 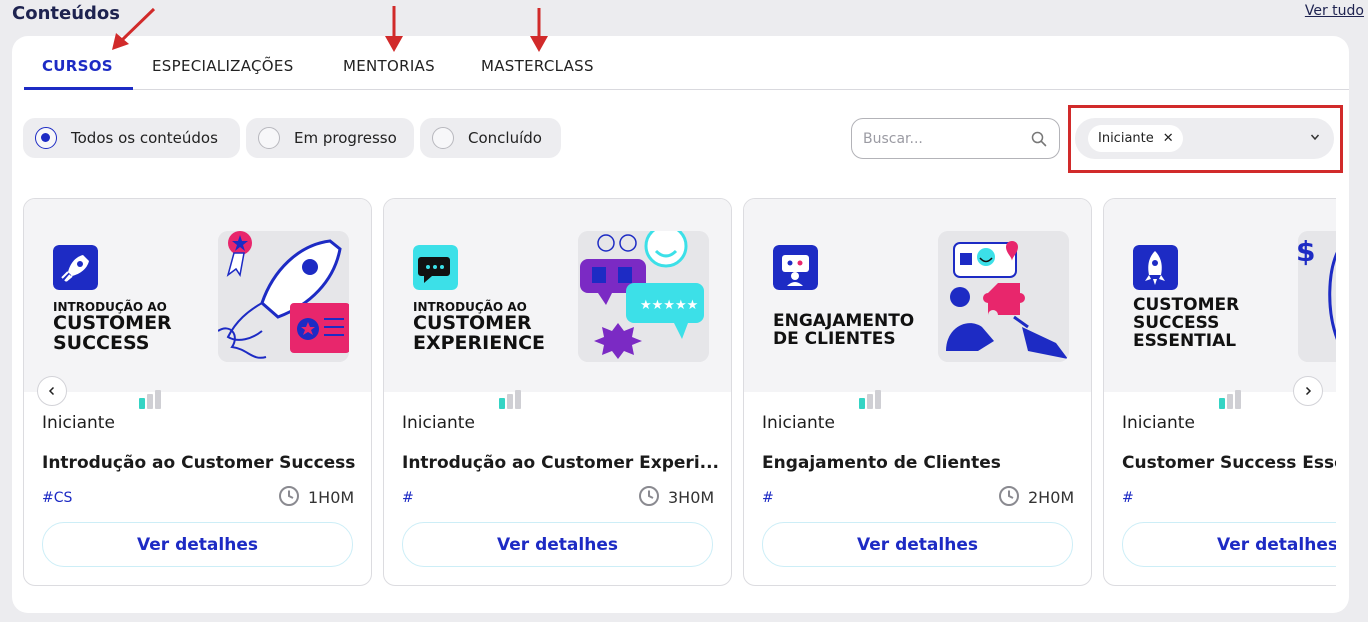 I want to click on course-thumbnail: ENGAJAMENTO DE CLIENTES, so click(x=917, y=295).